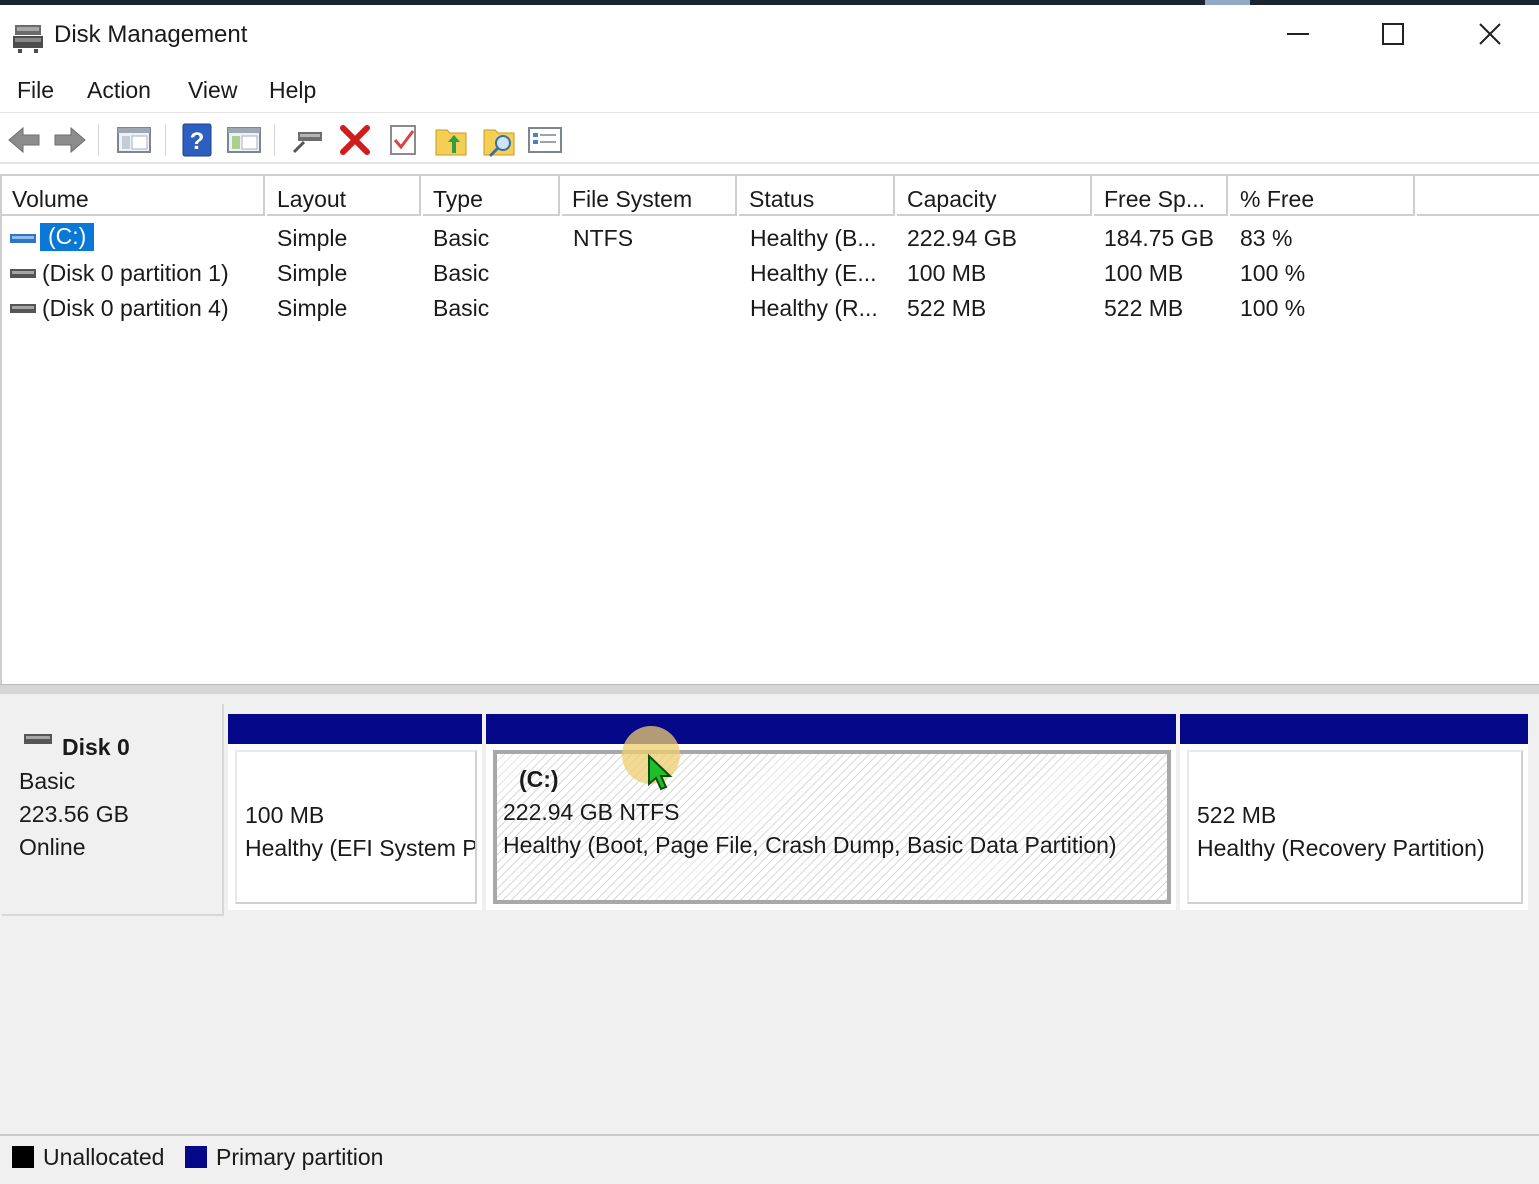 Image resolution: width=1539 pixels, height=1184 pixels. I want to click on help-icon: ?, so click(197, 140).